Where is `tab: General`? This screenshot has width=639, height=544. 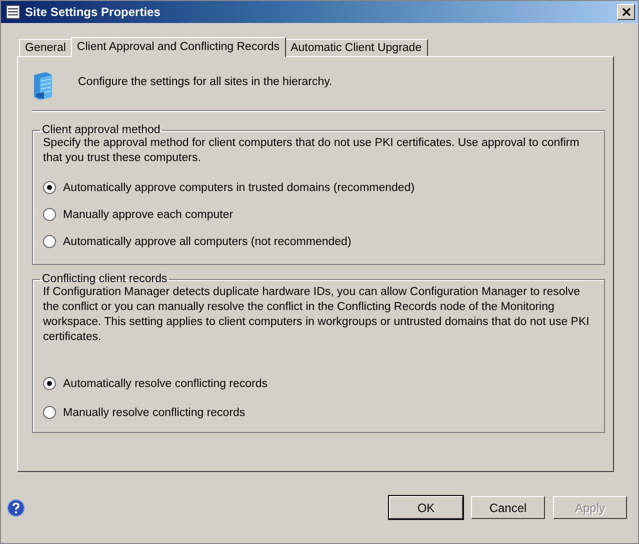 tab: General is located at coordinates (45, 47).